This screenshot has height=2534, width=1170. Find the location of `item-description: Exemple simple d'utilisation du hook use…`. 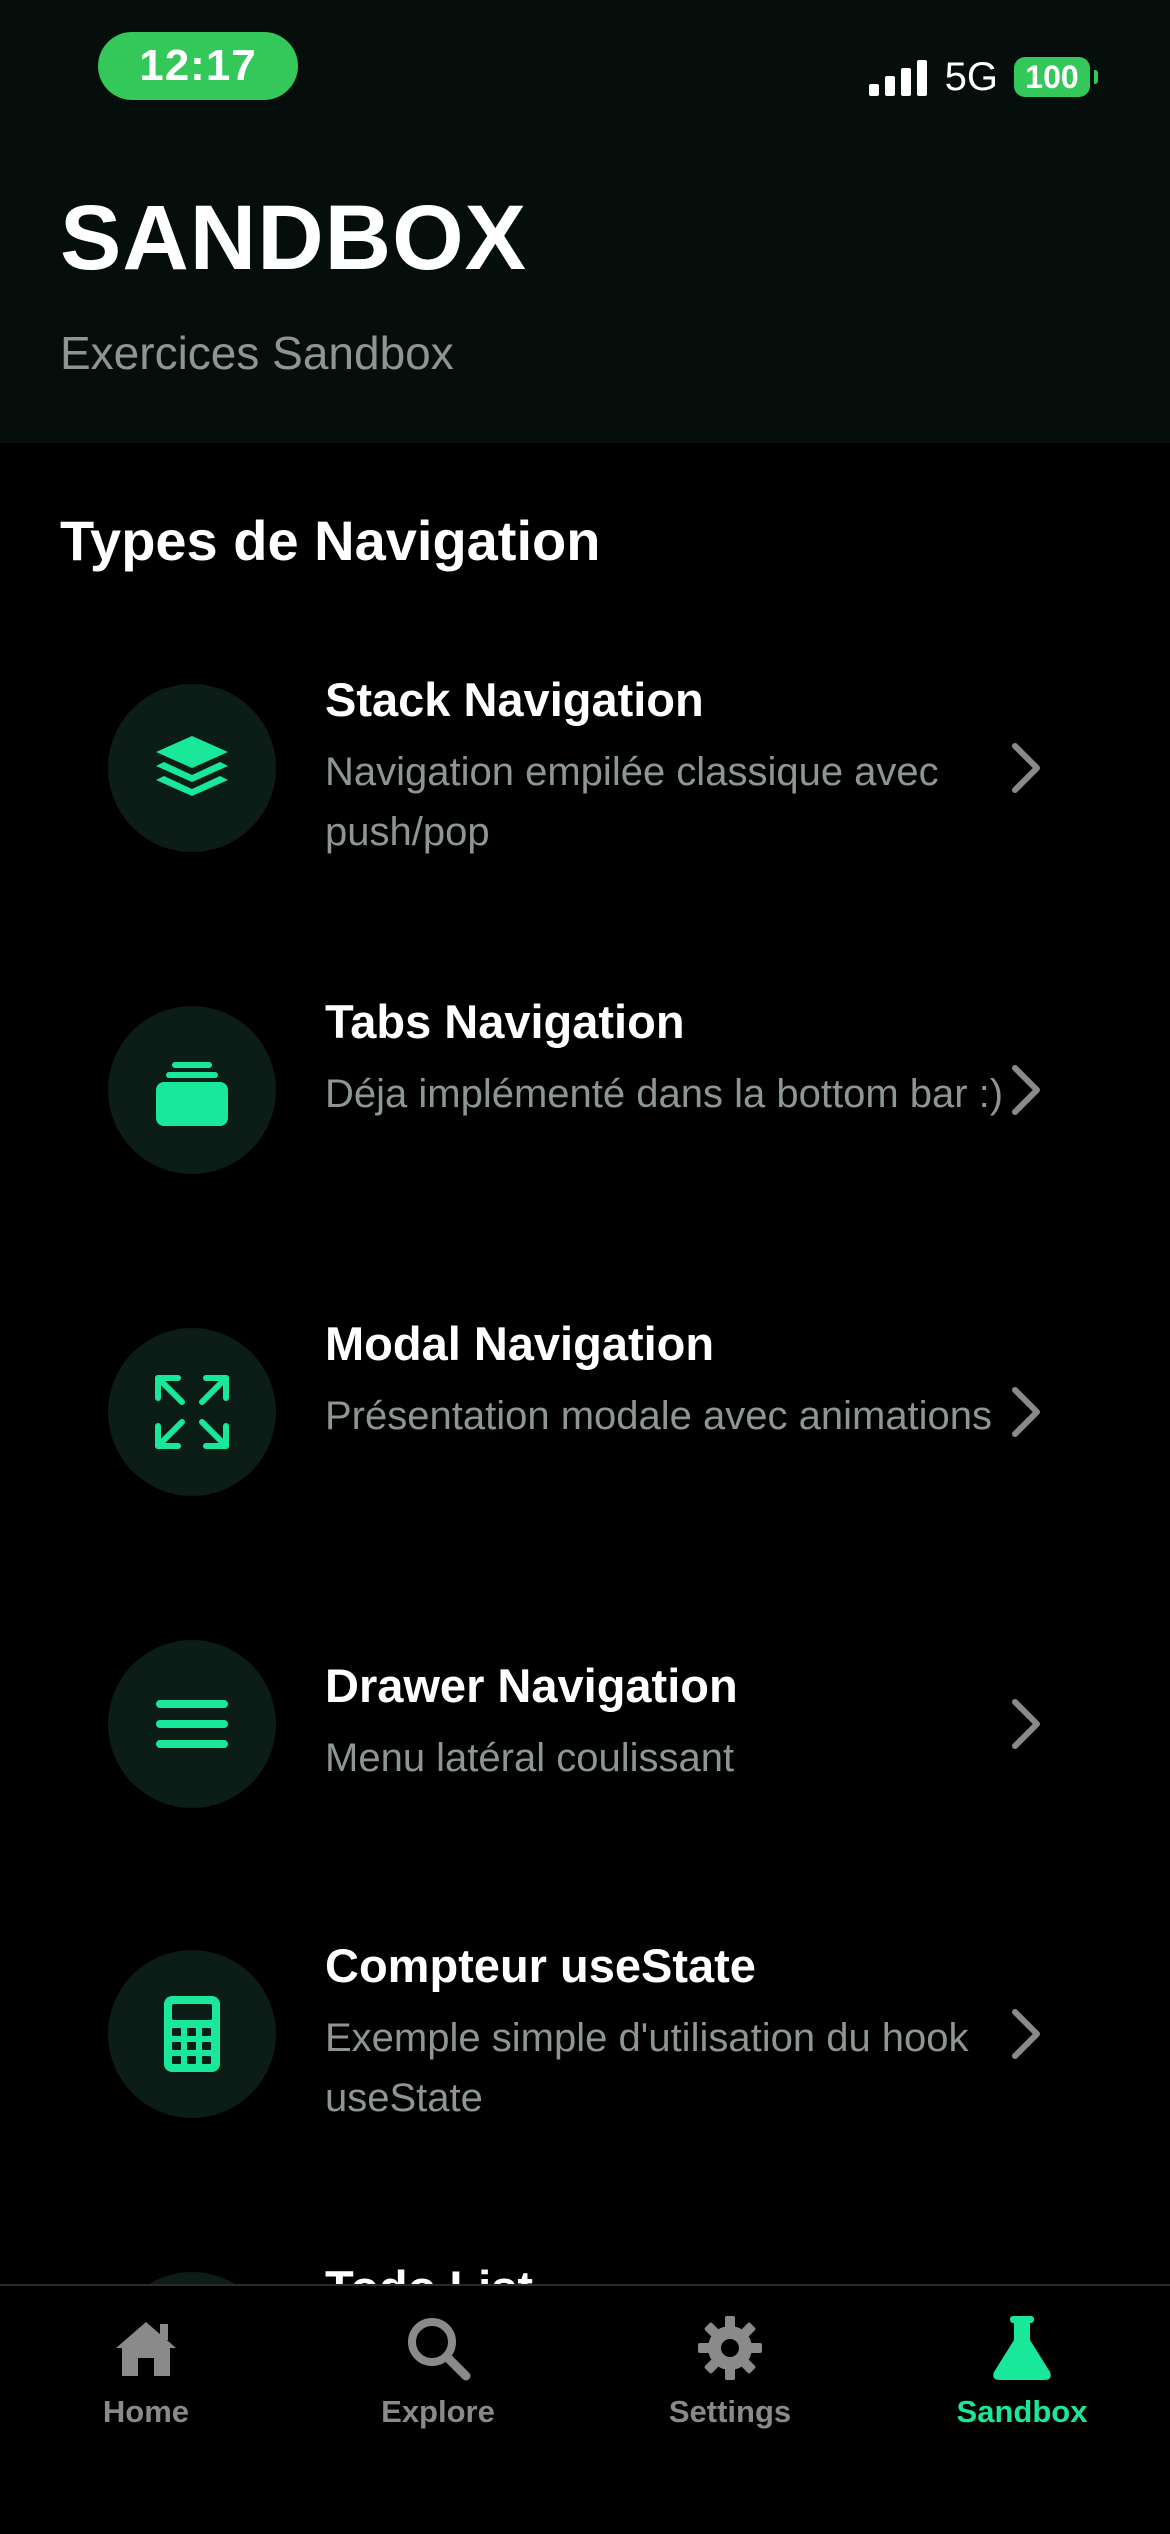

item-description: Exemple simple d'utilisation du hook use… is located at coordinates (647, 2068).